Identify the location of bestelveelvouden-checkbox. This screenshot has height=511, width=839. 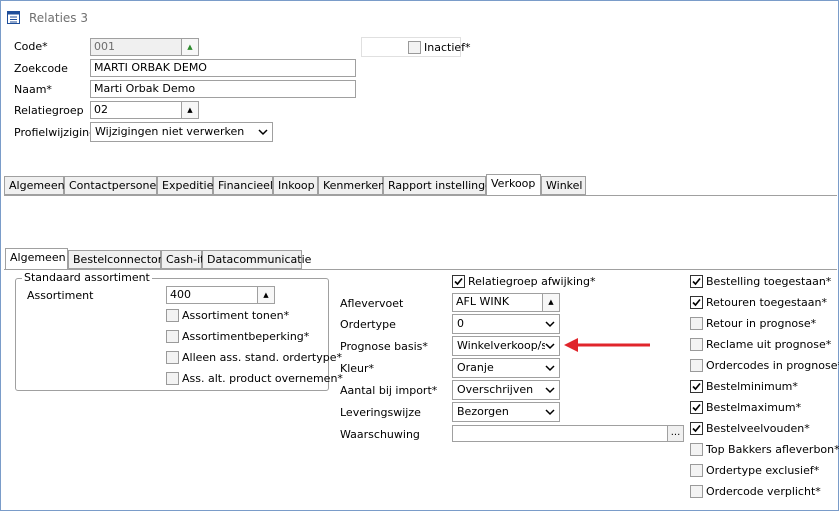
(696, 428).